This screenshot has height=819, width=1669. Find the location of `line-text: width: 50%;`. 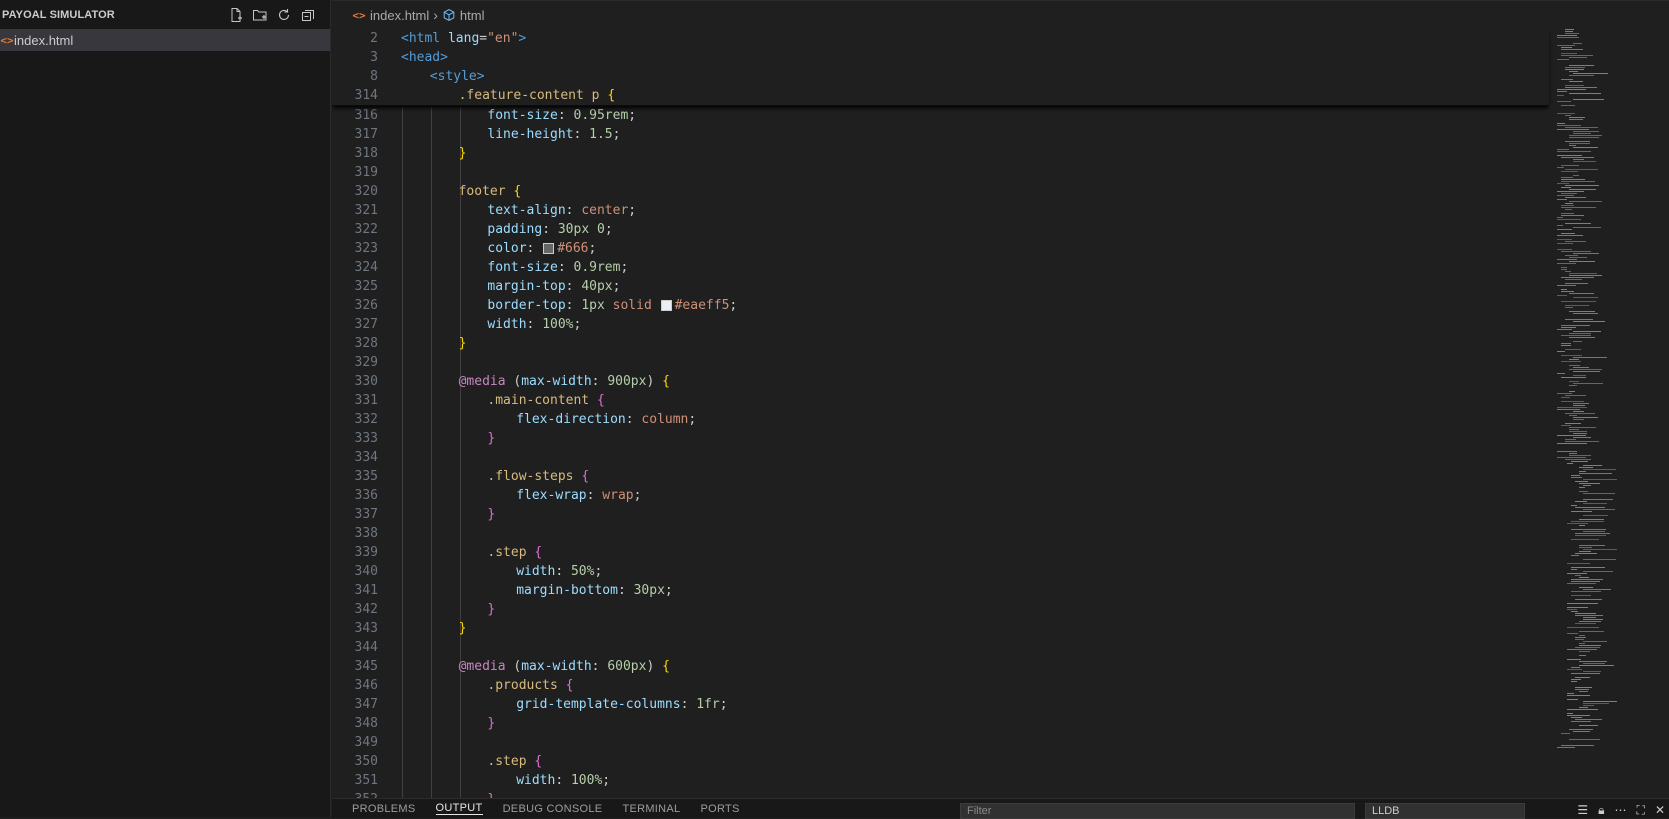

line-text: width: 50%; is located at coordinates (559, 571).